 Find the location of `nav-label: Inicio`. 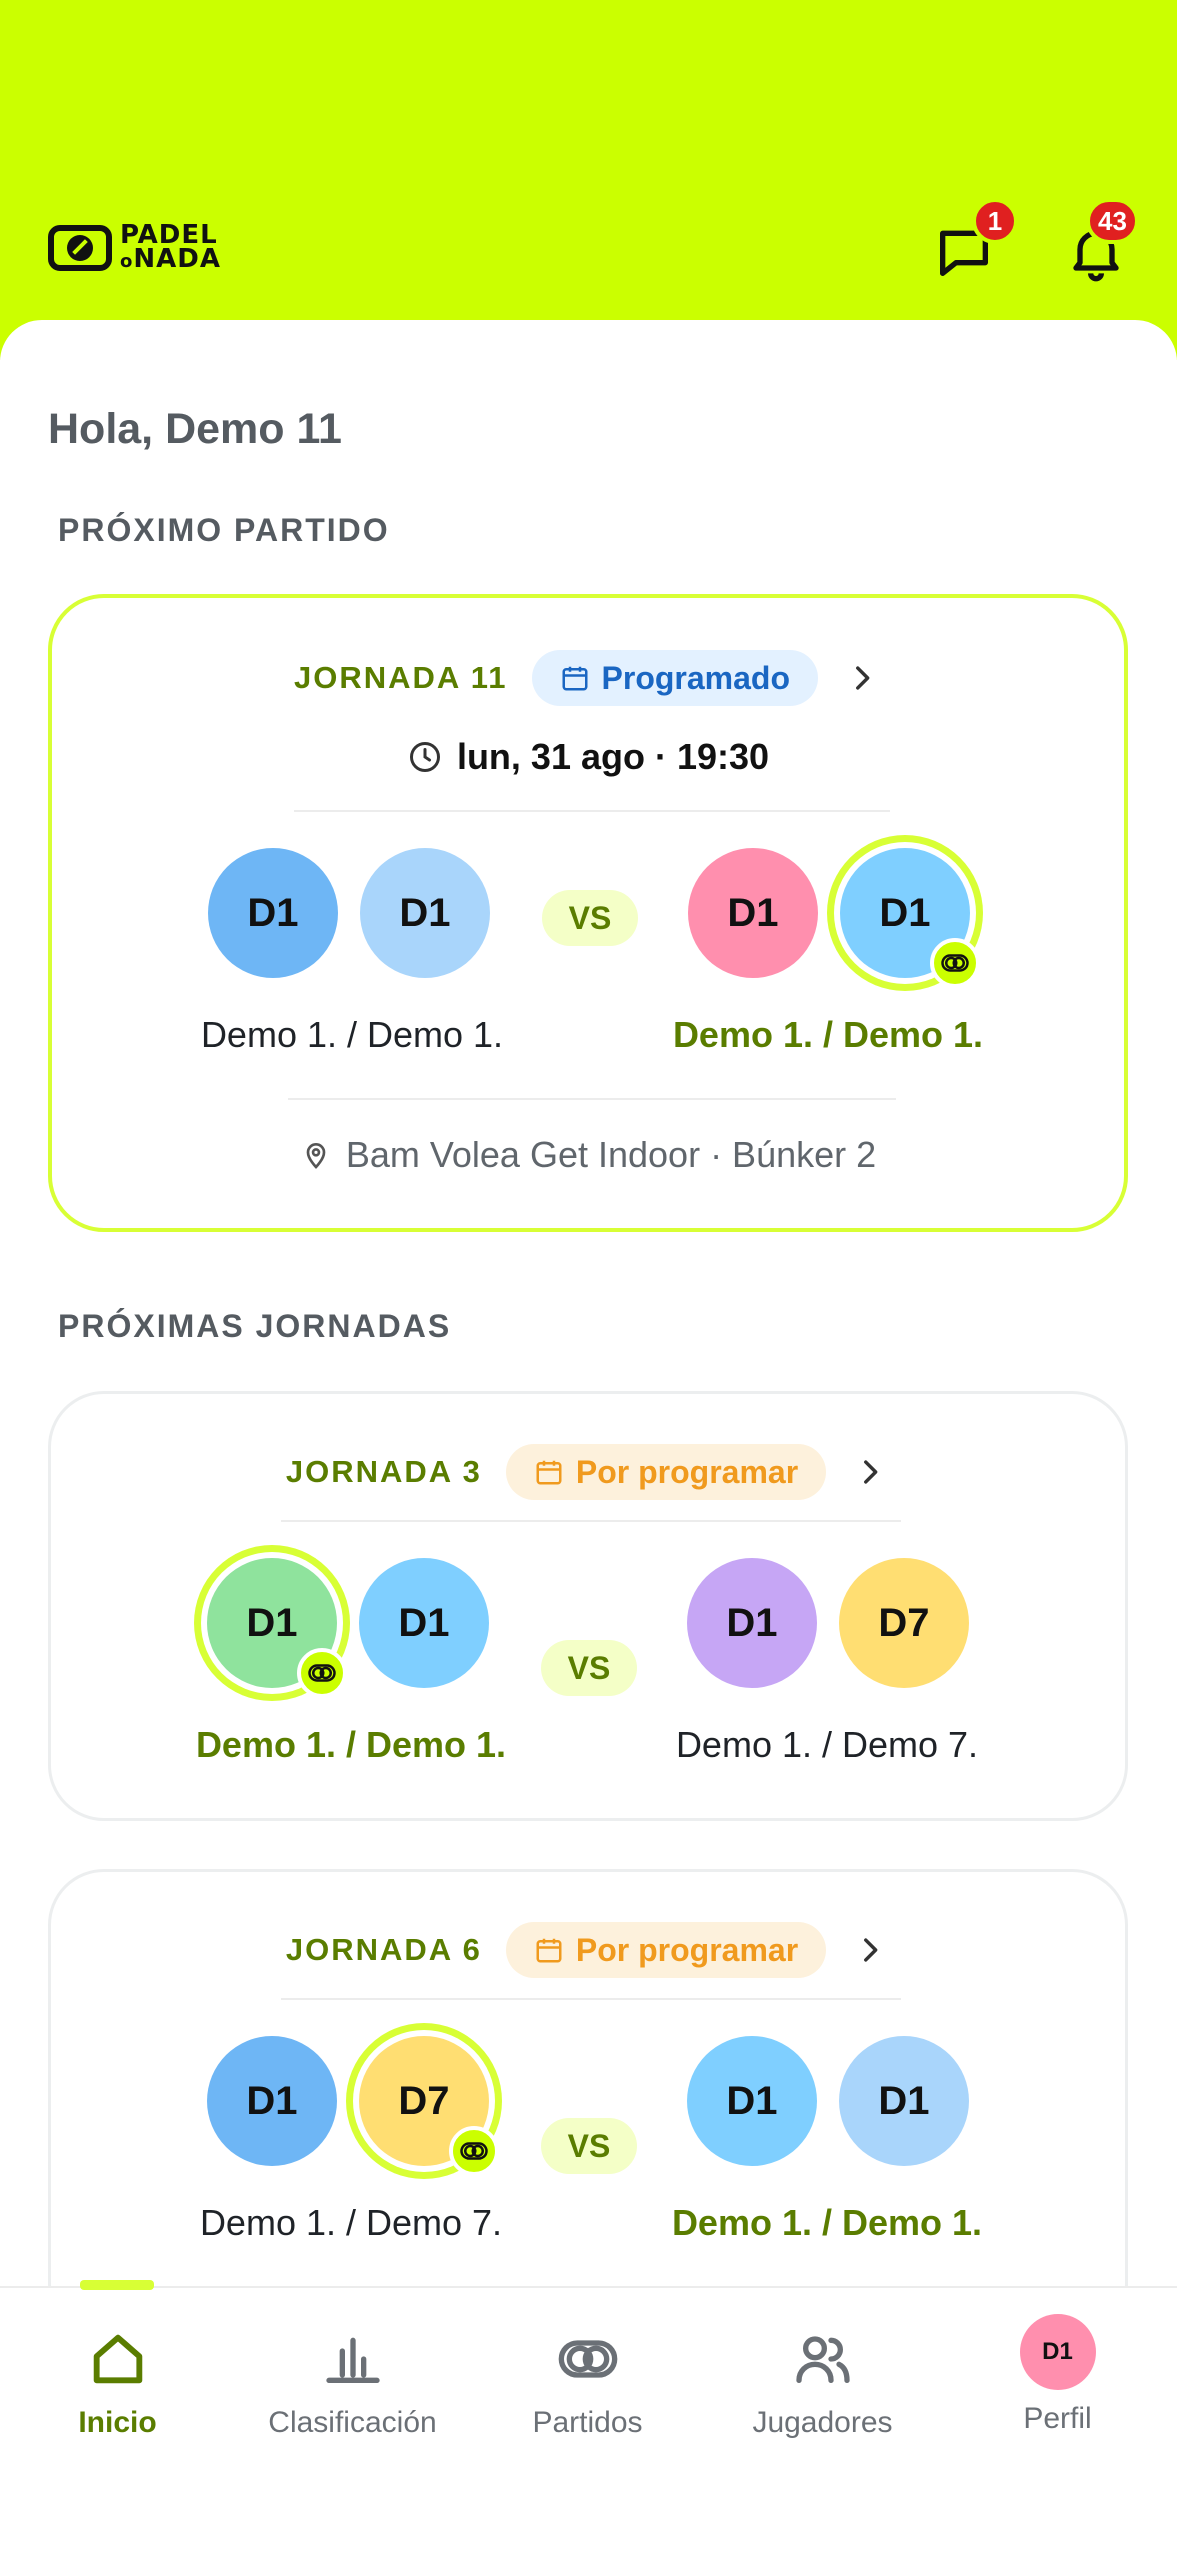

nav-label: Inicio is located at coordinates (117, 2422).